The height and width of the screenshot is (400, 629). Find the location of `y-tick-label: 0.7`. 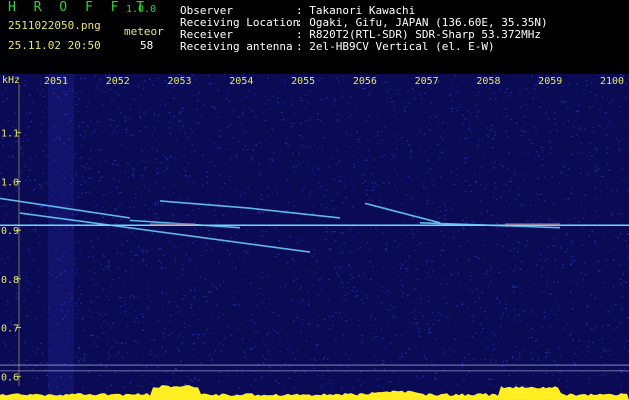

y-tick-label: 0.7 is located at coordinates (10, 329).